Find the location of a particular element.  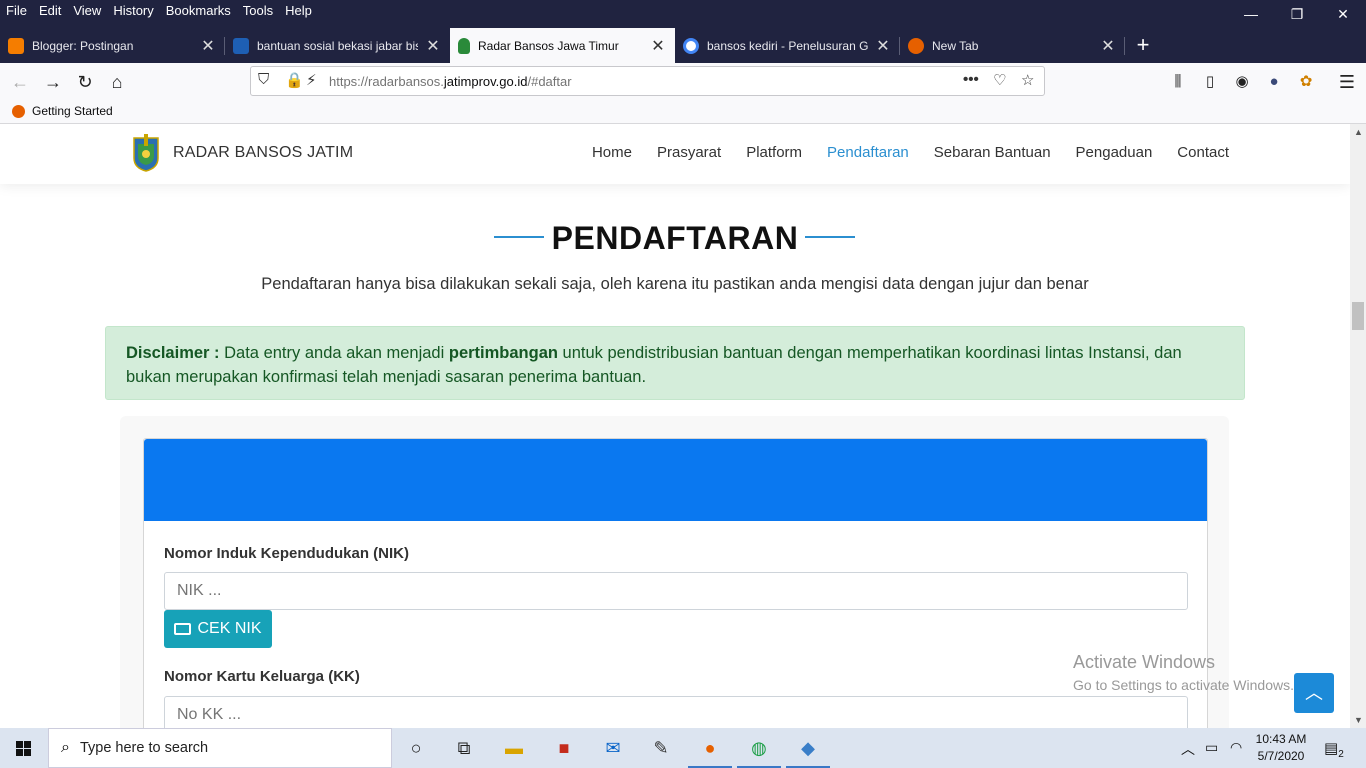

menu-file: File is located at coordinates (16, 11).